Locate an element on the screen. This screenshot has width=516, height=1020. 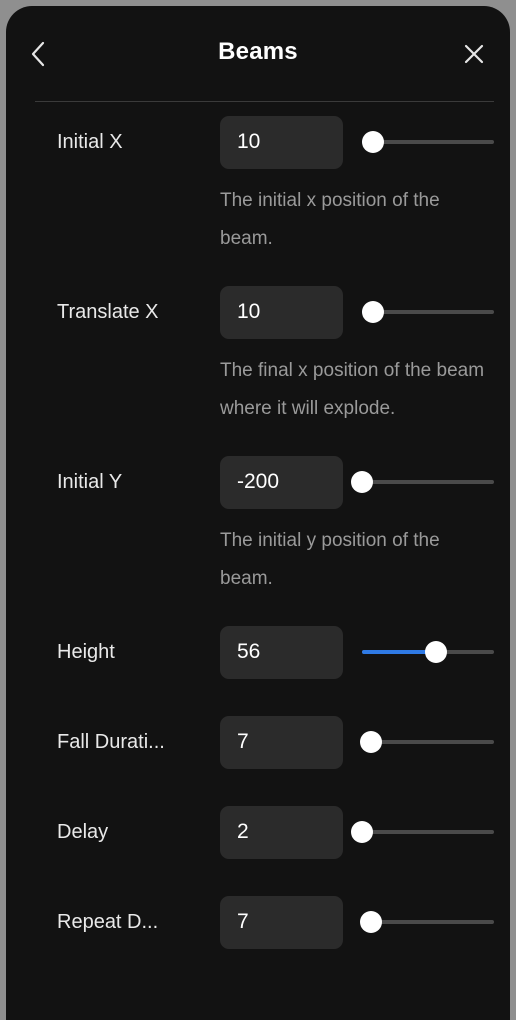
setting-label: Initial Y is located at coordinates (90, 481).